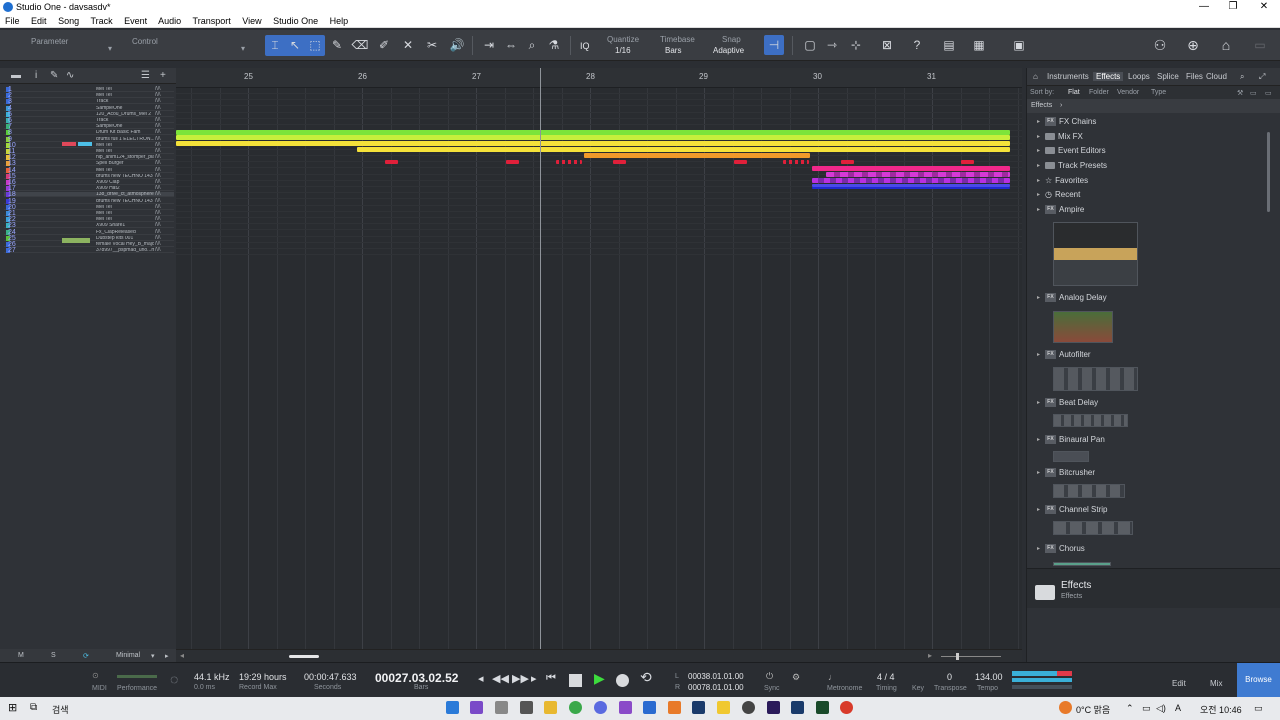 The width and height of the screenshot is (1280, 720). Describe the element at coordinates (169, 21) in the screenshot. I see `menu-audio: Audio` at that location.